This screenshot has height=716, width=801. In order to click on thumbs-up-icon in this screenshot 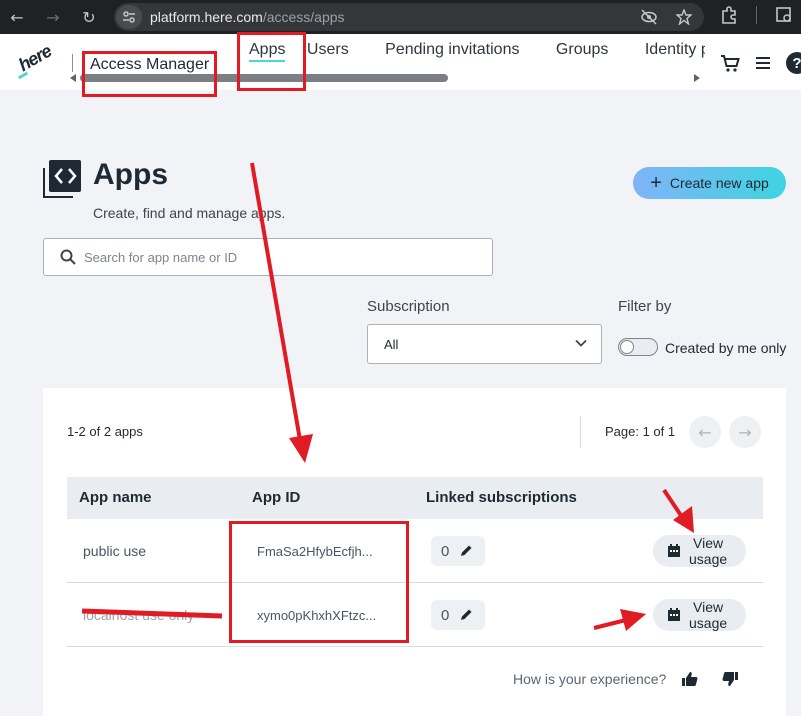, I will do `click(690, 679)`.